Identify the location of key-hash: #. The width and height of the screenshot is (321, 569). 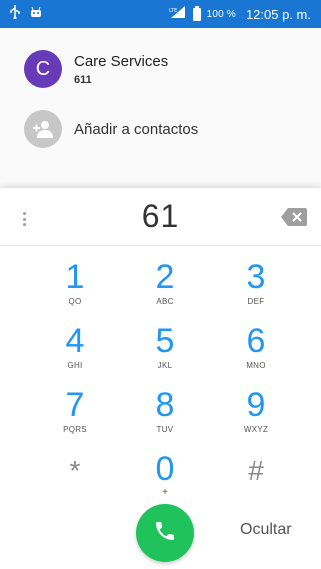
(256, 484).